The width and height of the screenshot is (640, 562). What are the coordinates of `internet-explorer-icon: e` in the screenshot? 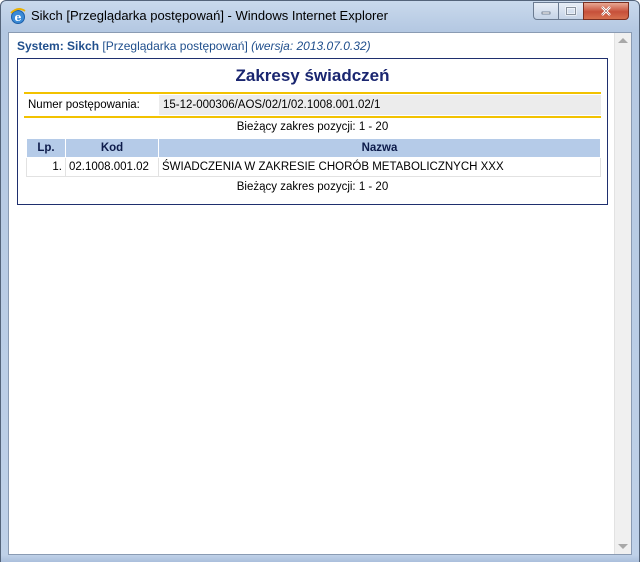 It's located at (18, 16).